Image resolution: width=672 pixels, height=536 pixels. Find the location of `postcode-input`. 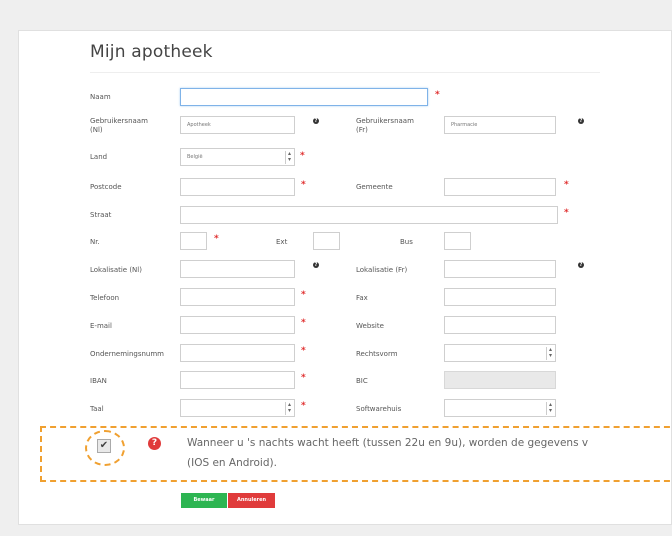

postcode-input is located at coordinates (237, 187).